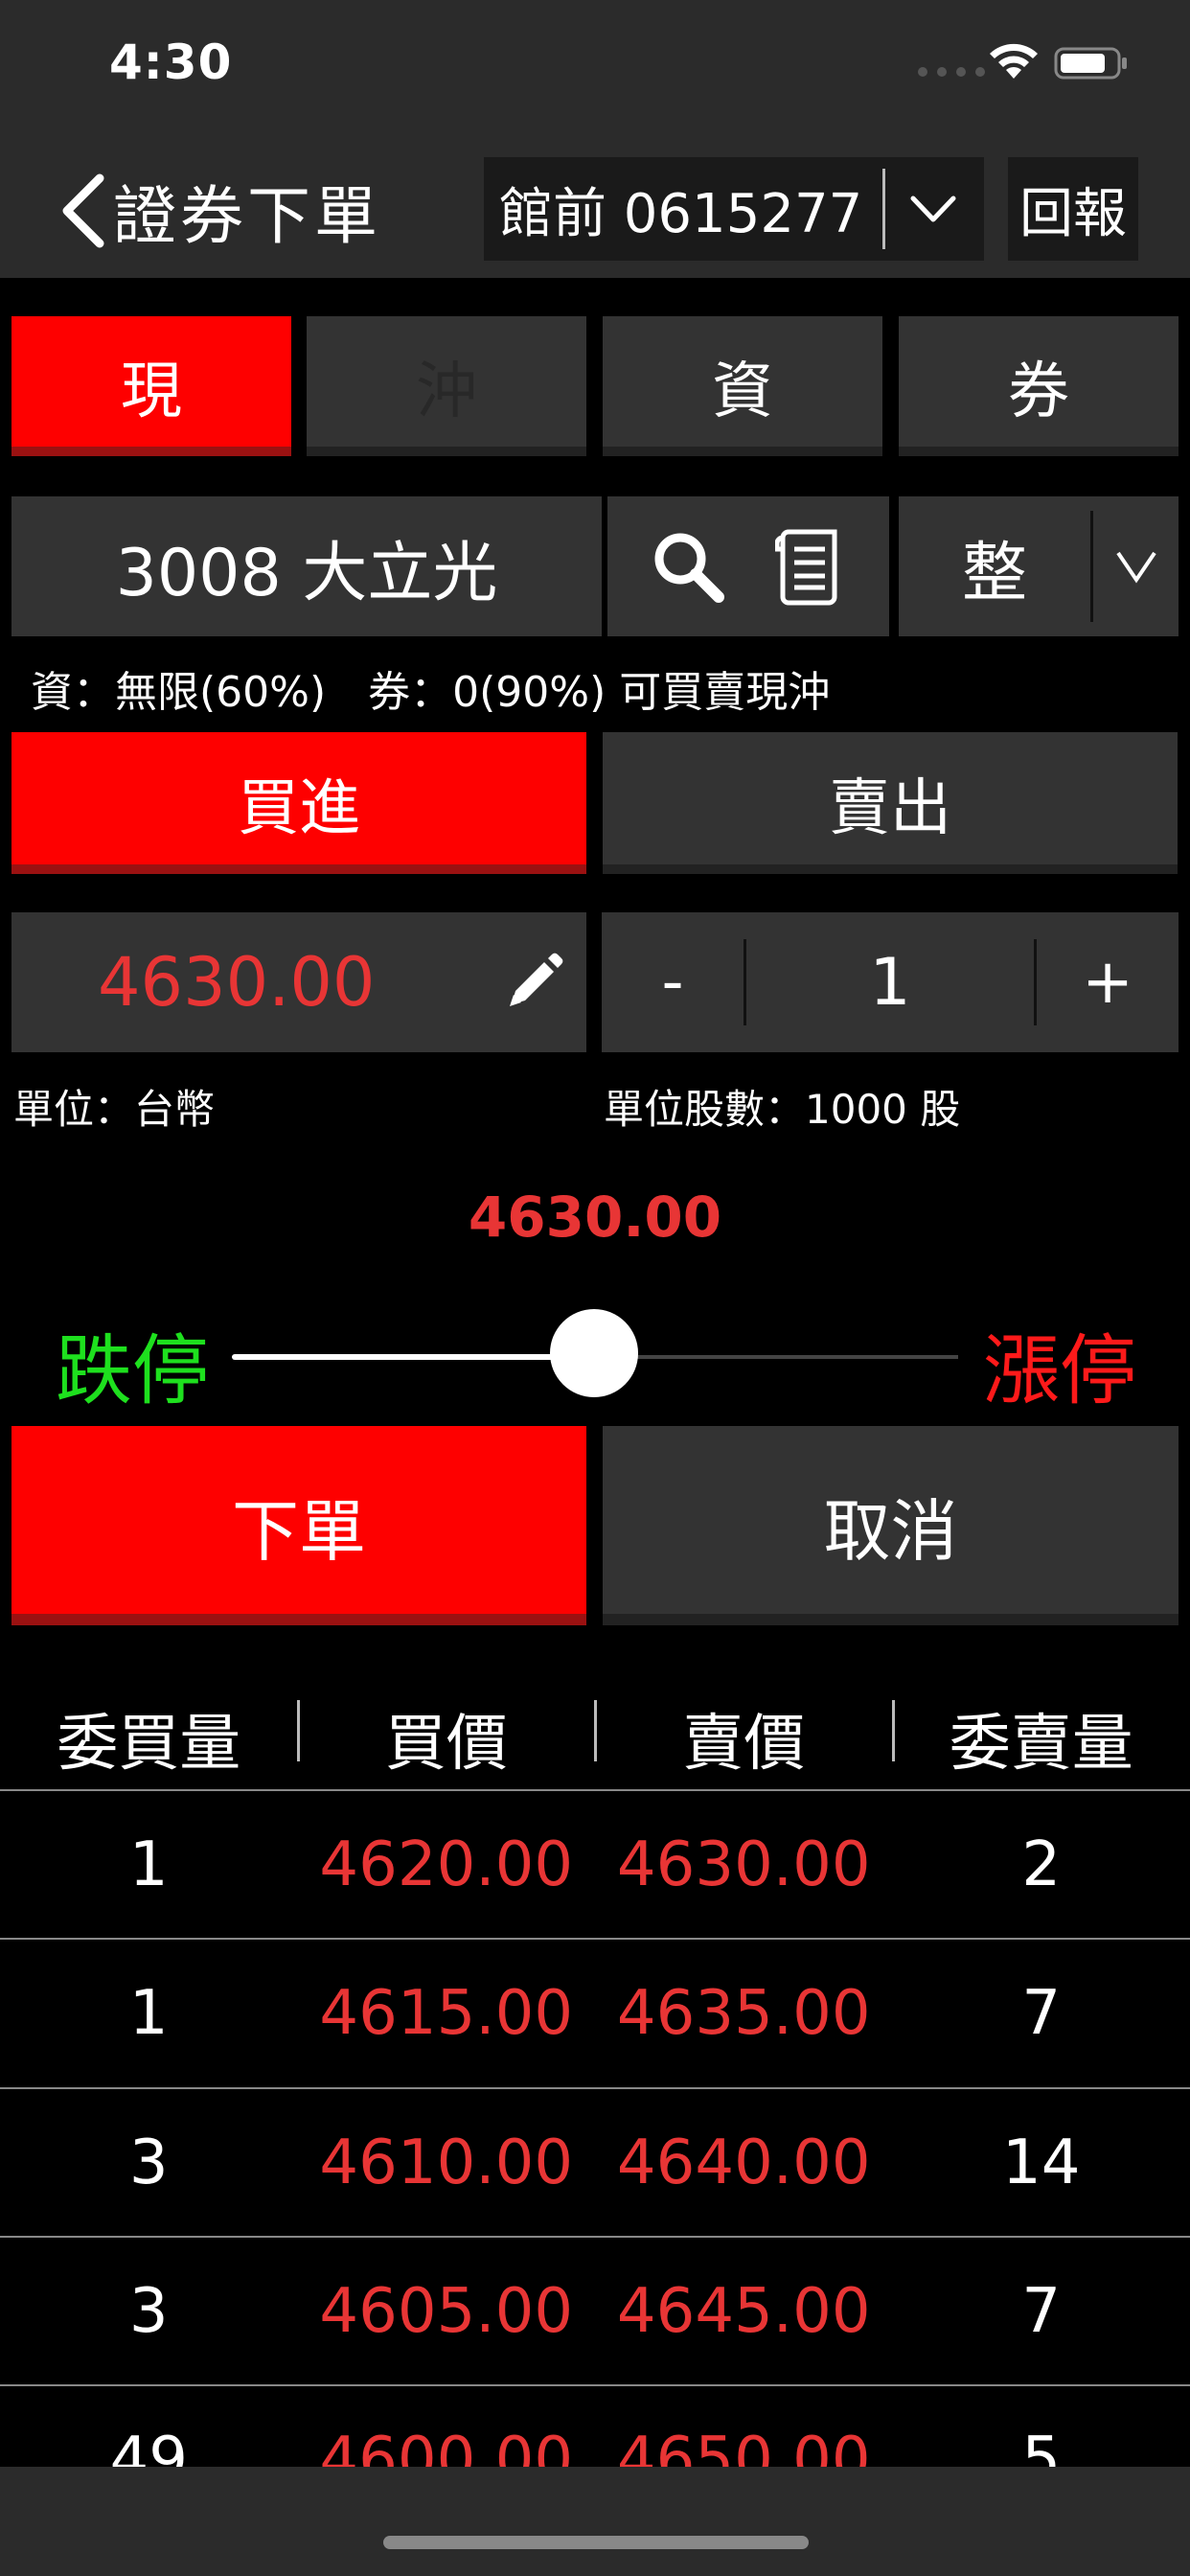 Image resolution: width=1190 pixels, height=2576 pixels. Describe the element at coordinates (890, 803) in the screenshot. I see `sell-button: 賣出` at that location.